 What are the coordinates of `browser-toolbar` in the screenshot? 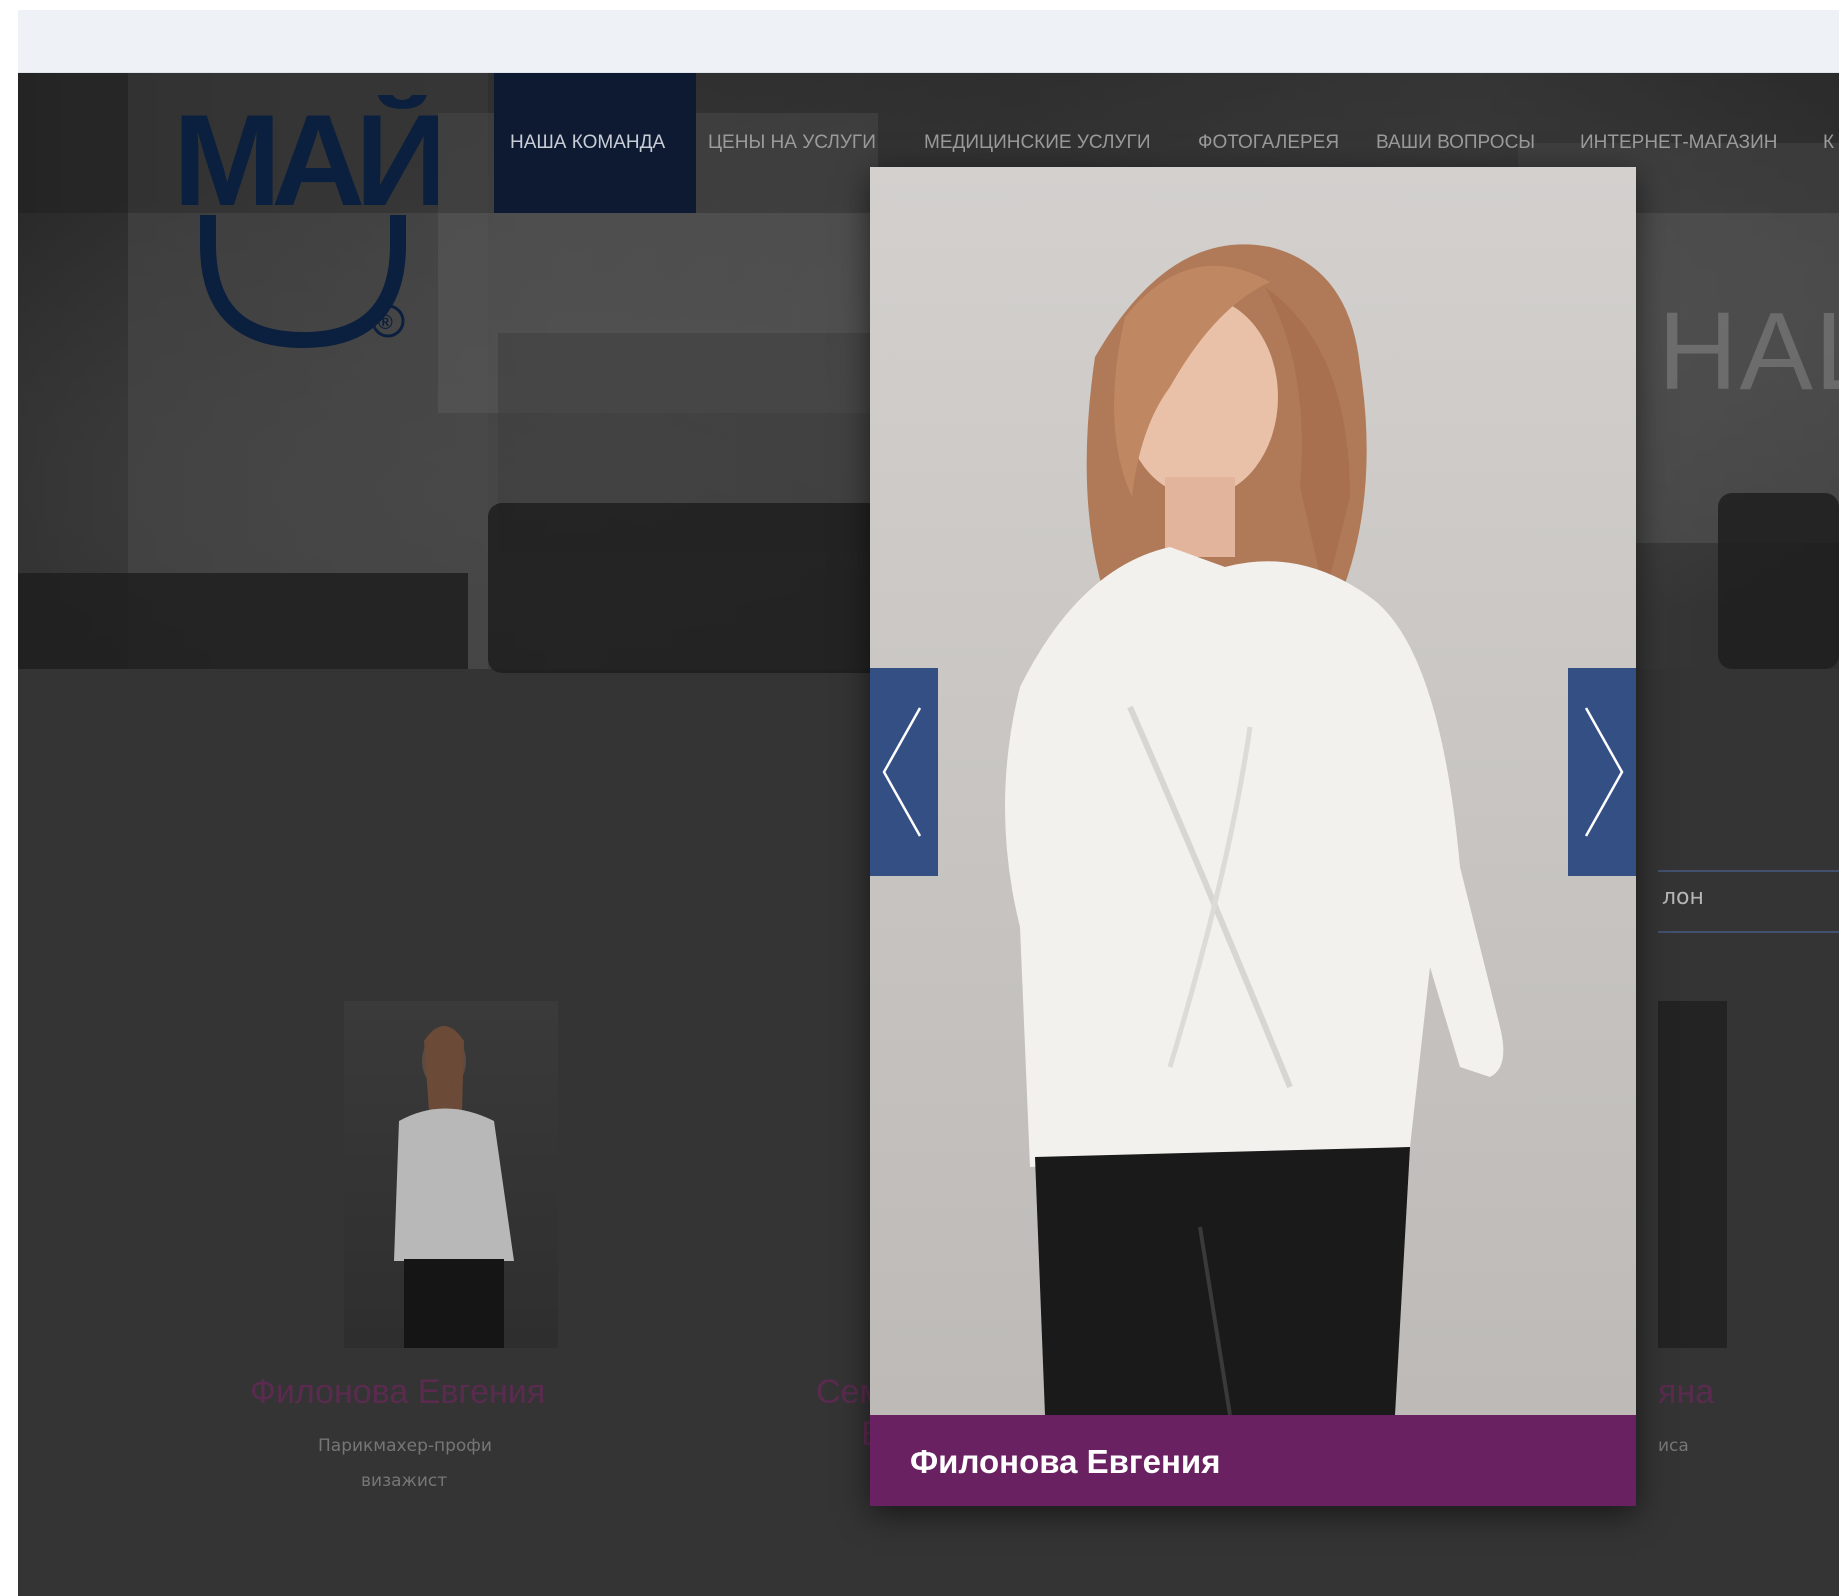 It's located at (928, 41).